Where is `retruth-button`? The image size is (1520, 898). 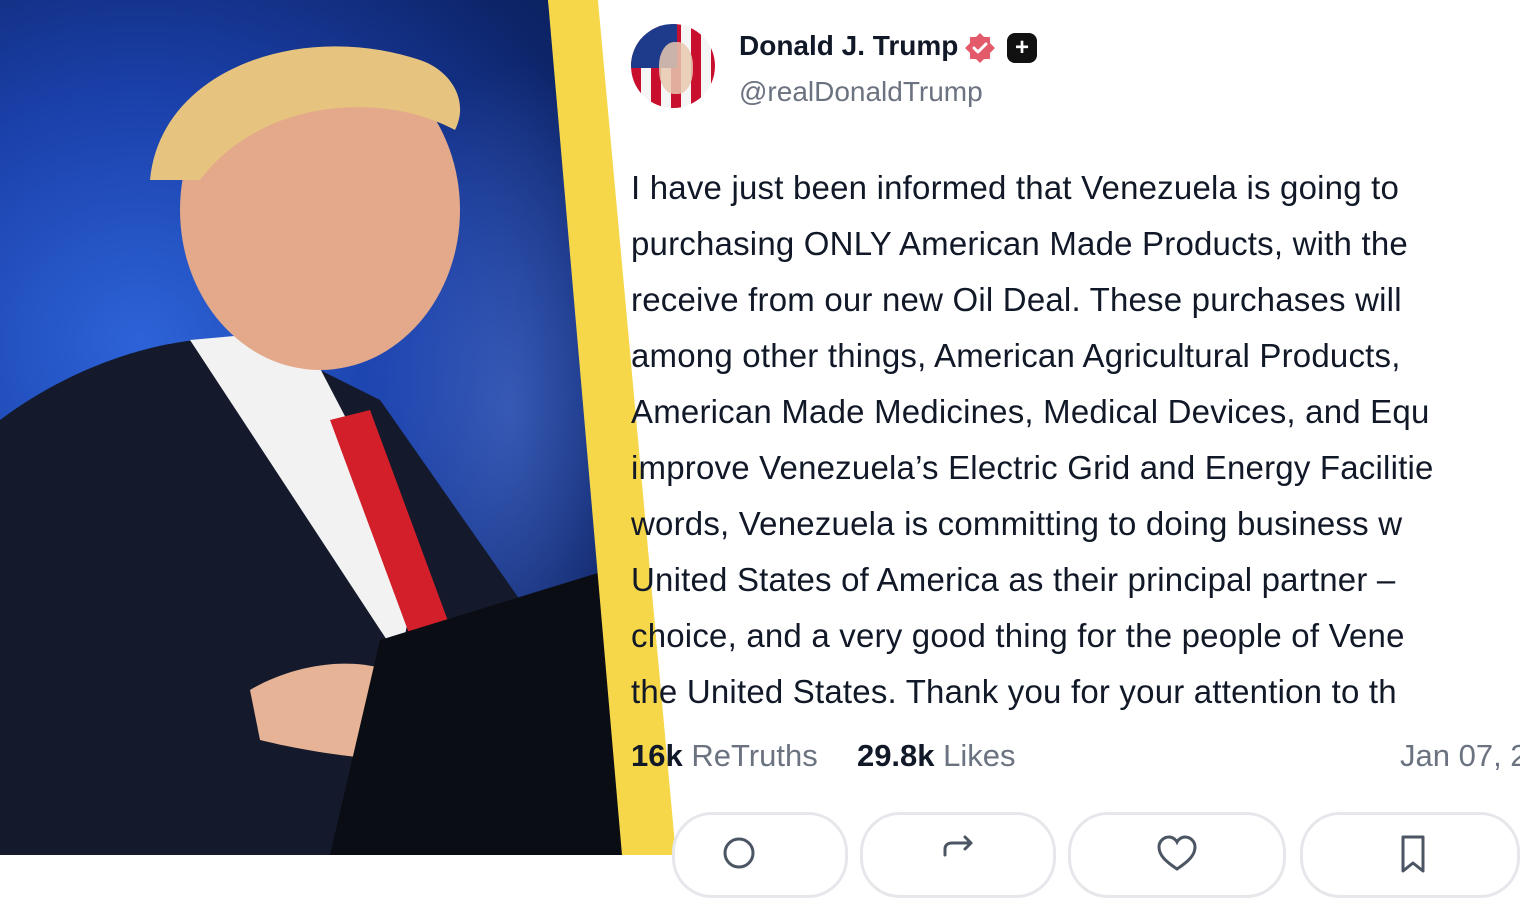 retruth-button is located at coordinates (958, 855).